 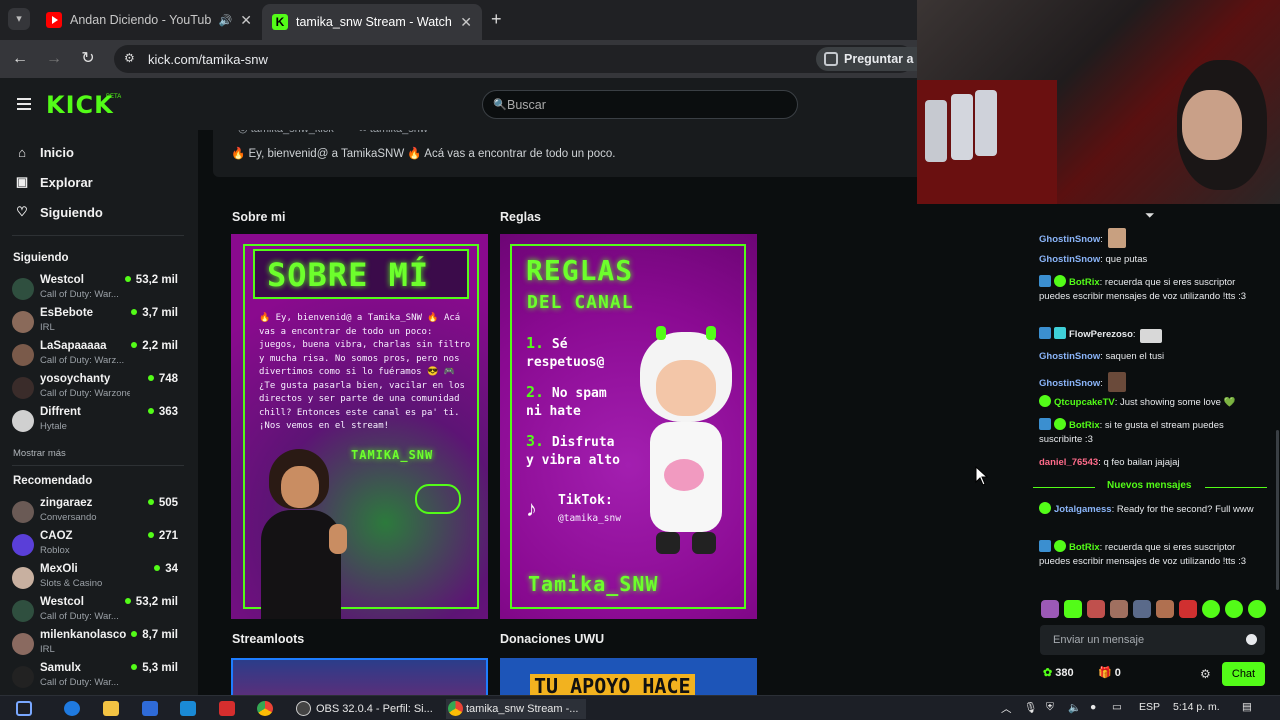 What do you see at coordinates (1101, 334) in the screenshot?
I see `chat-username: FlowPerezoso` at bounding box center [1101, 334].